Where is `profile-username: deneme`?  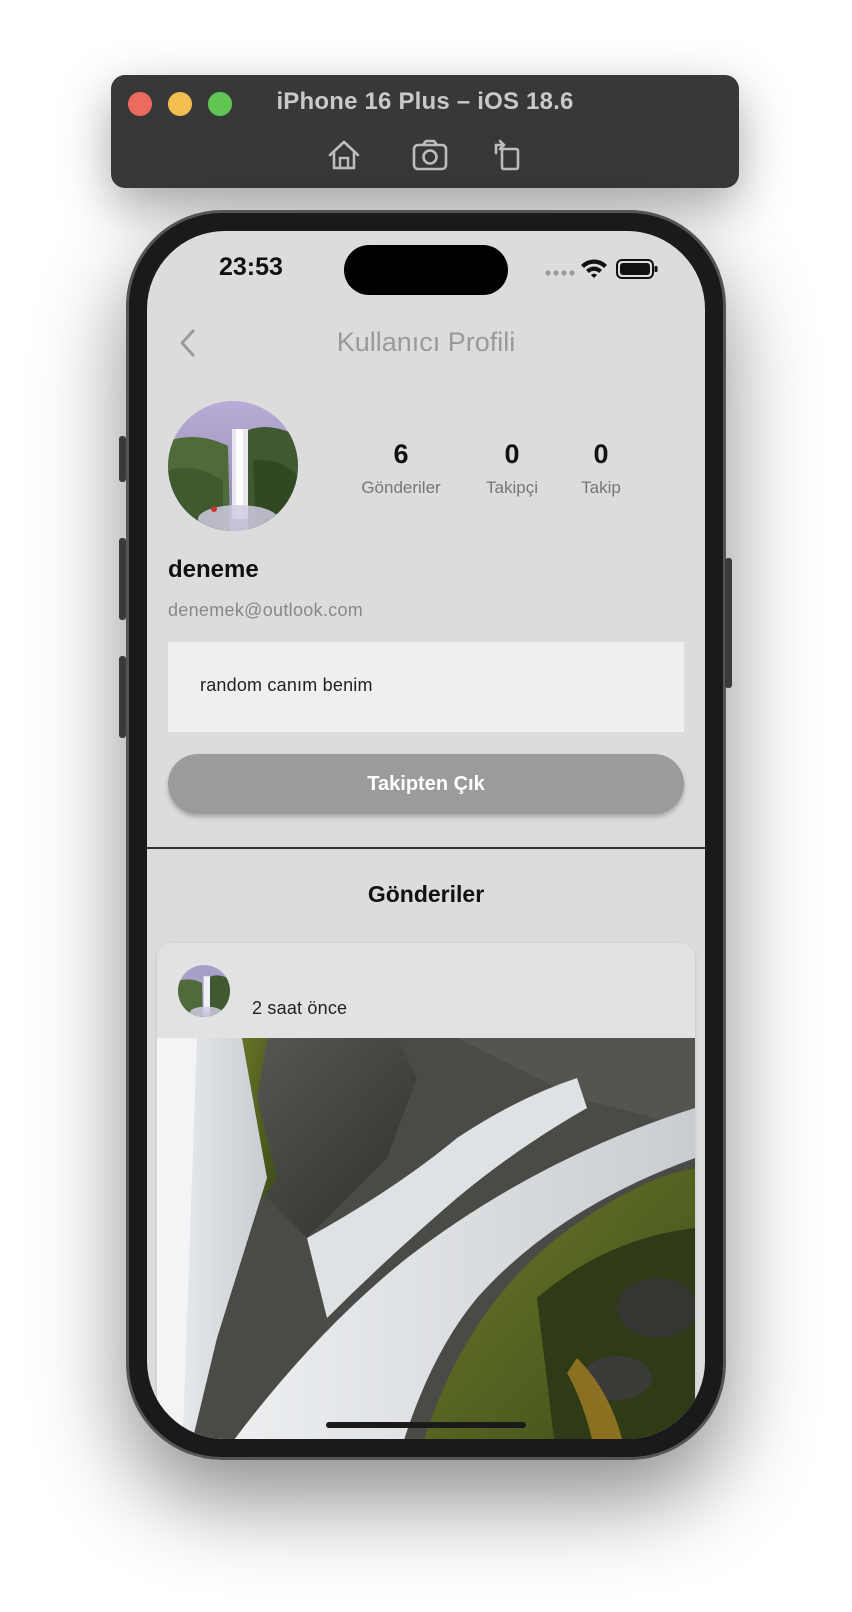
profile-username: deneme is located at coordinates (213, 569).